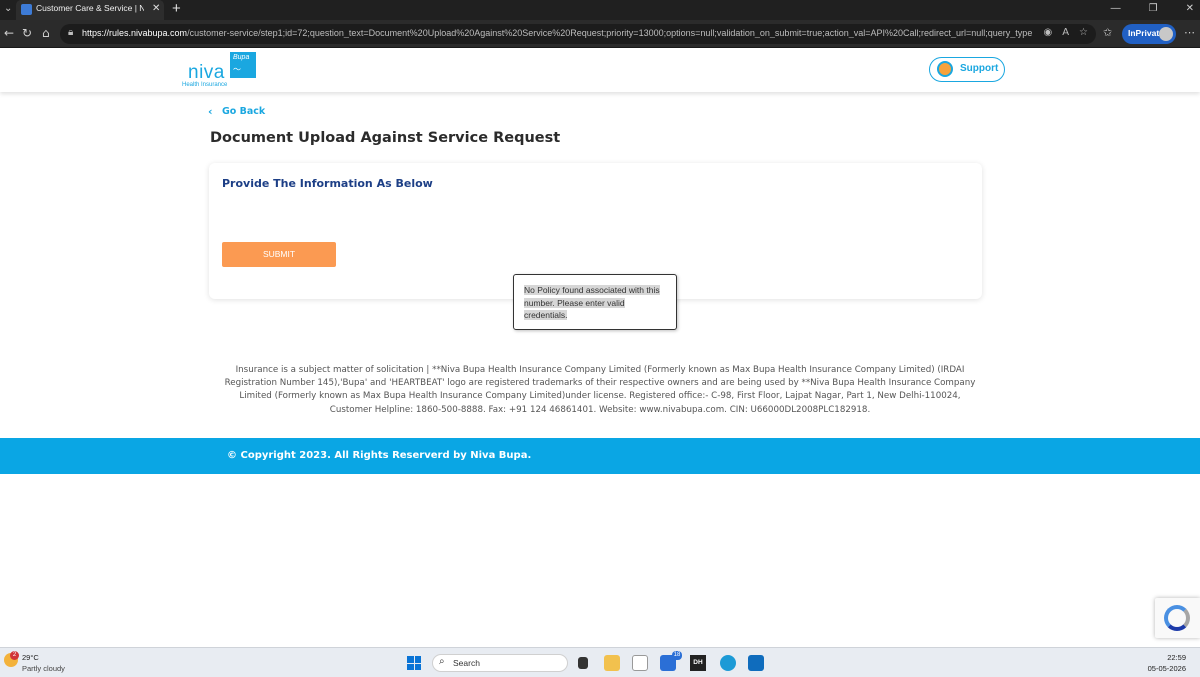  Describe the element at coordinates (70, 32) in the screenshot. I see `lock-icon: 🔒︎` at that location.